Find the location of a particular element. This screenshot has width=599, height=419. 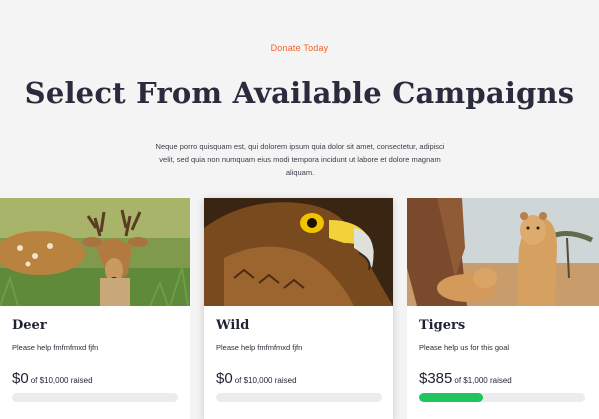

campaign-description: Please help us for this goal is located at coordinates (464, 347).